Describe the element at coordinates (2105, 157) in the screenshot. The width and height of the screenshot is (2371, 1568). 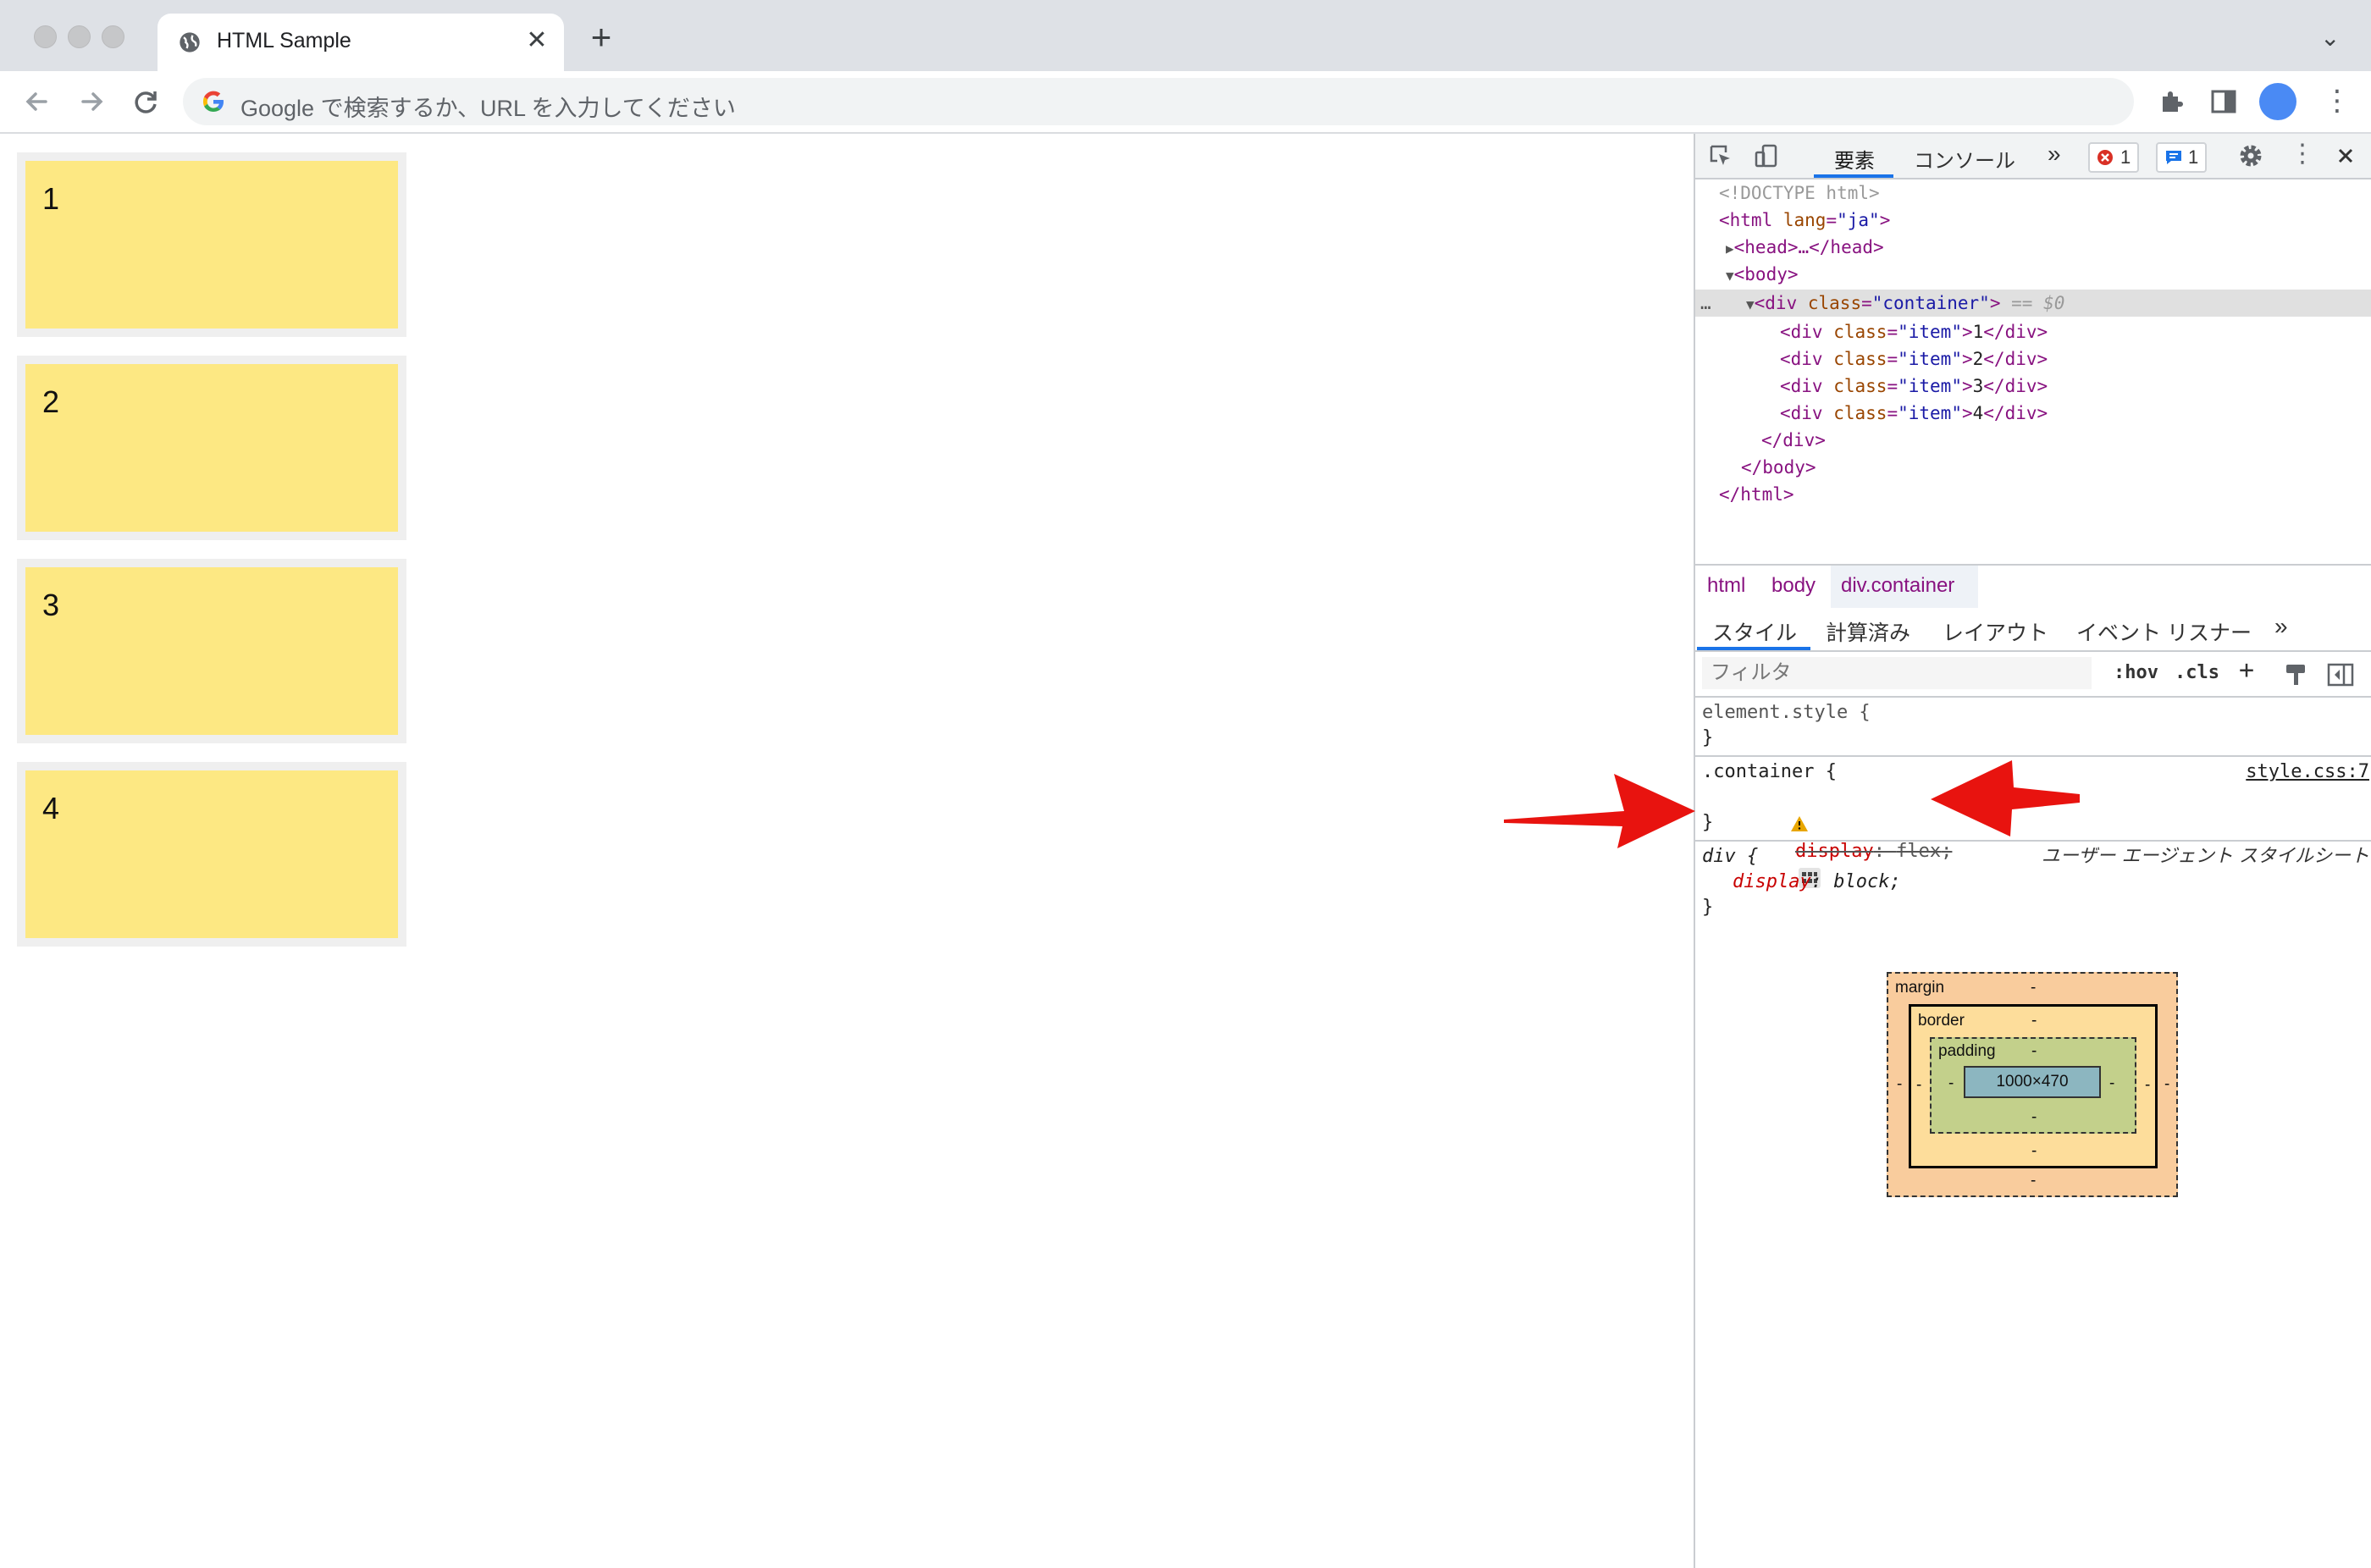
I see `error-icon` at that location.